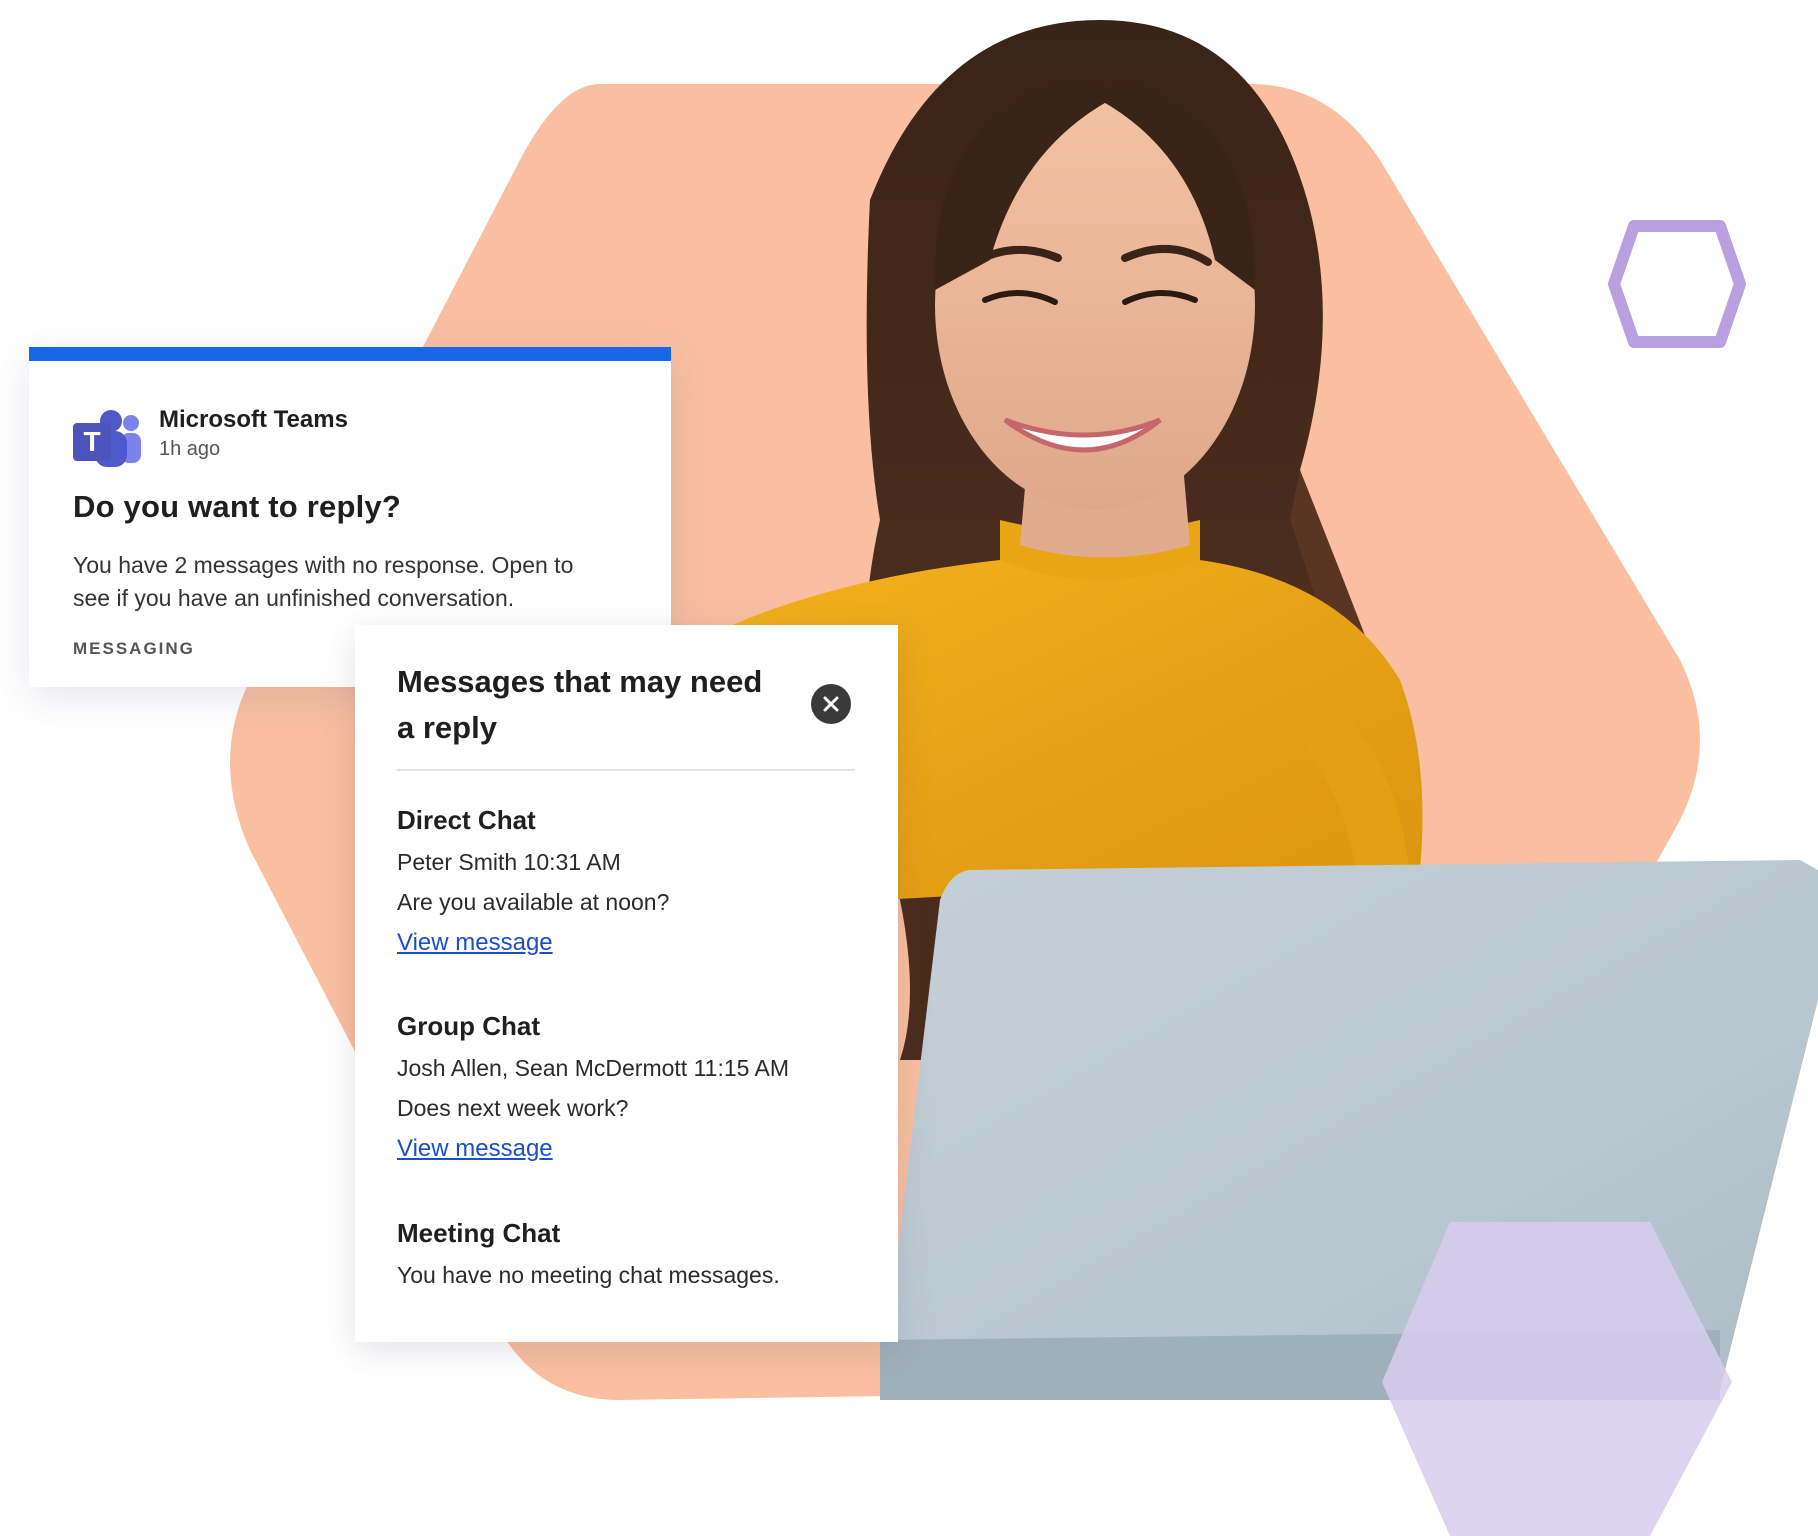  What do you see at coordinates (1677, 284) in the screenshot?
I see `outline-hexagon` at bounding box center [1677, 284].